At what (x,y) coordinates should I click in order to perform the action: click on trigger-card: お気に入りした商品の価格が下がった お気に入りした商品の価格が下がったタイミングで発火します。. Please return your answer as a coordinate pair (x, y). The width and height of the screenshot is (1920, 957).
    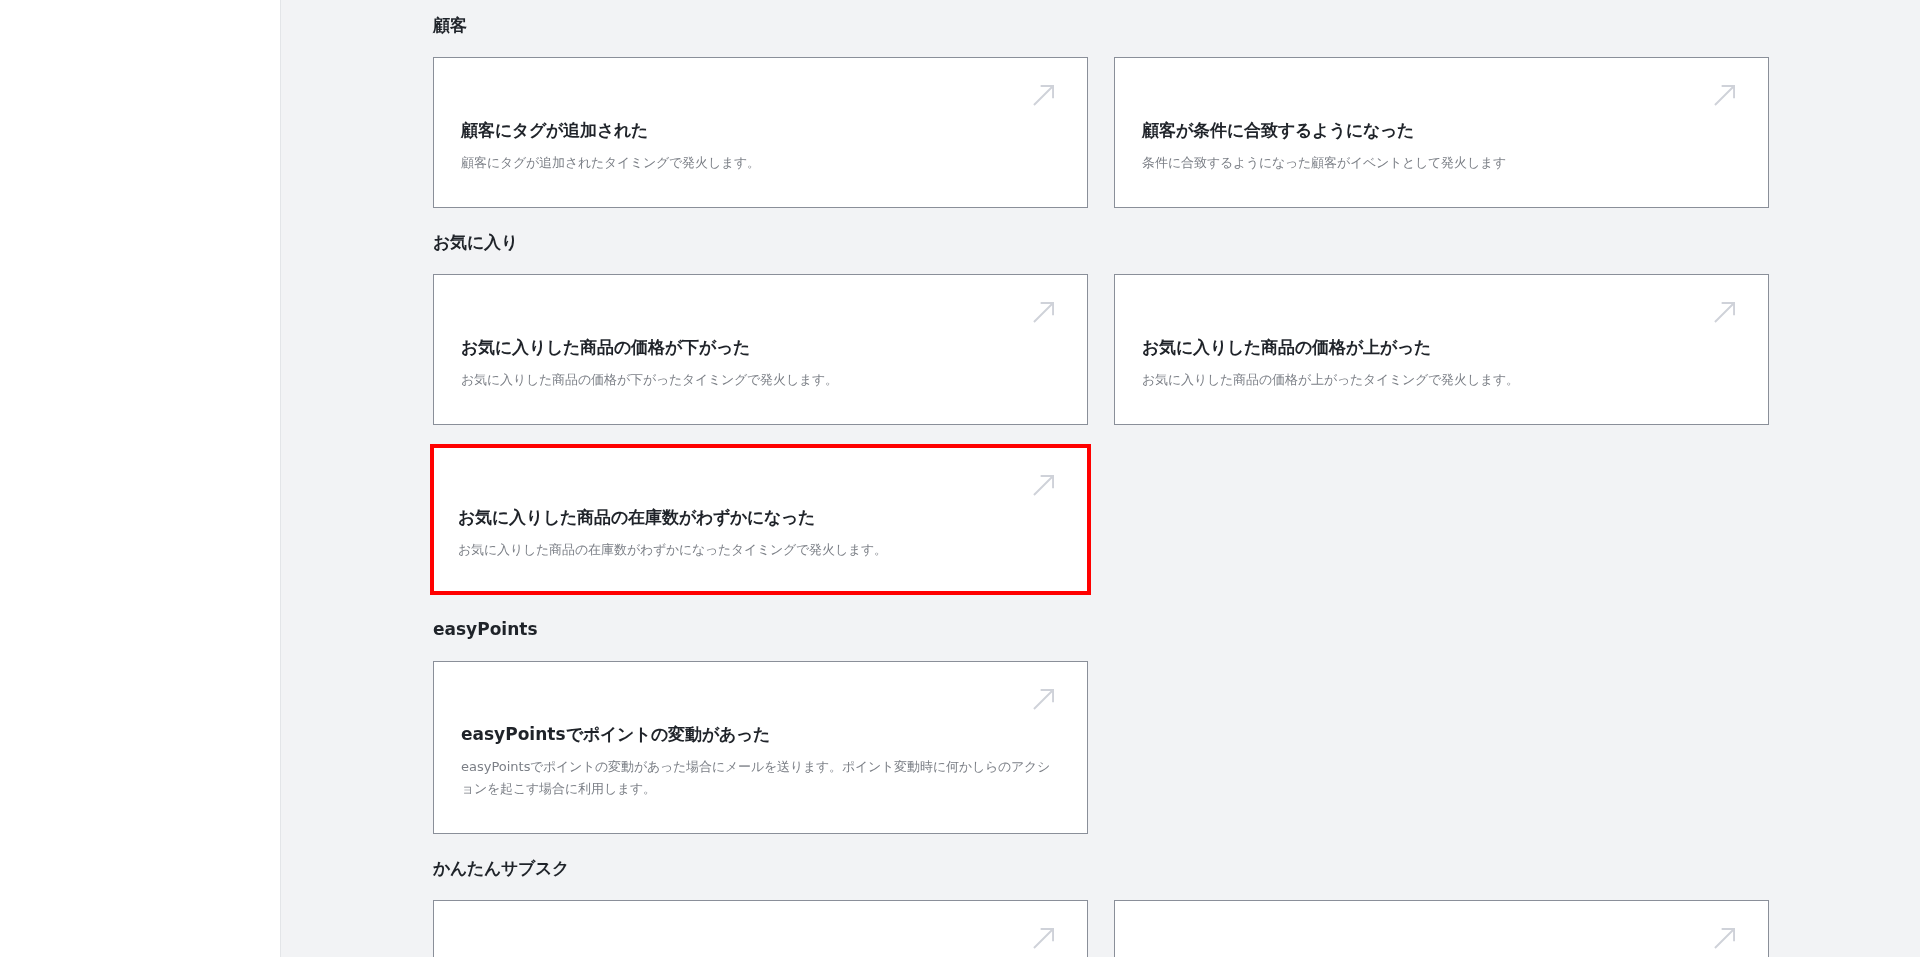
    Looking at the image, I should click on (760, 349).